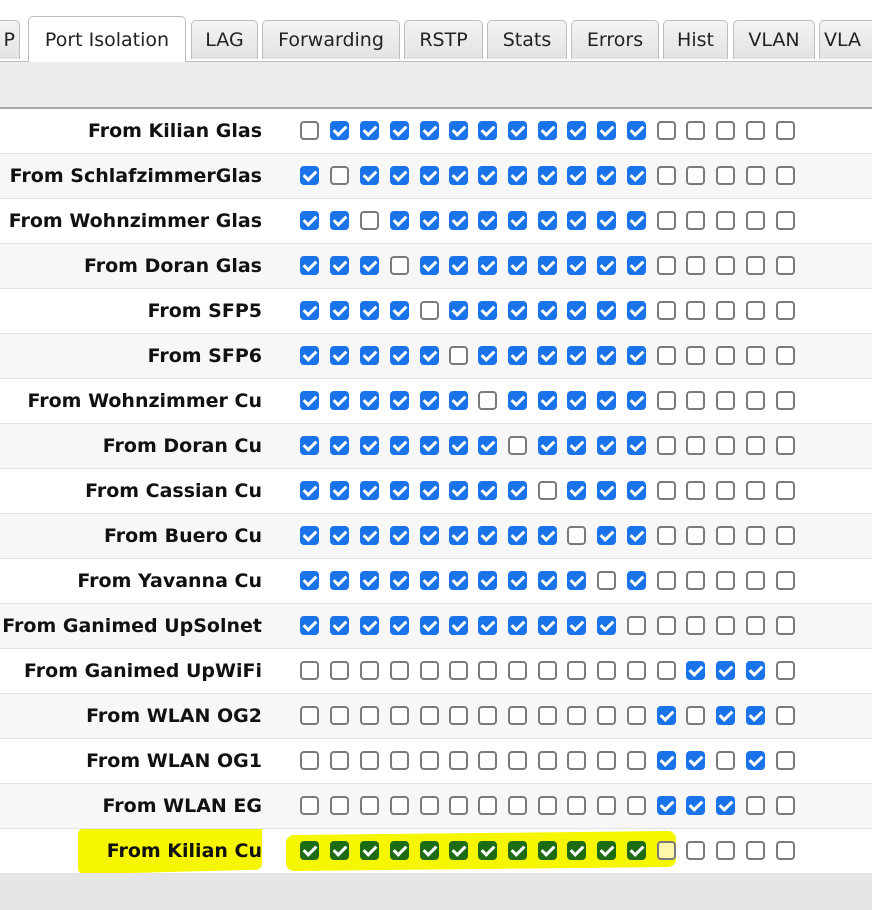 This screenshot has width=872, height=910. What do you see at coordinates (695, 39) in the screenshot?
I see `tab-hist: Hist` at bounding box center [695, 39].